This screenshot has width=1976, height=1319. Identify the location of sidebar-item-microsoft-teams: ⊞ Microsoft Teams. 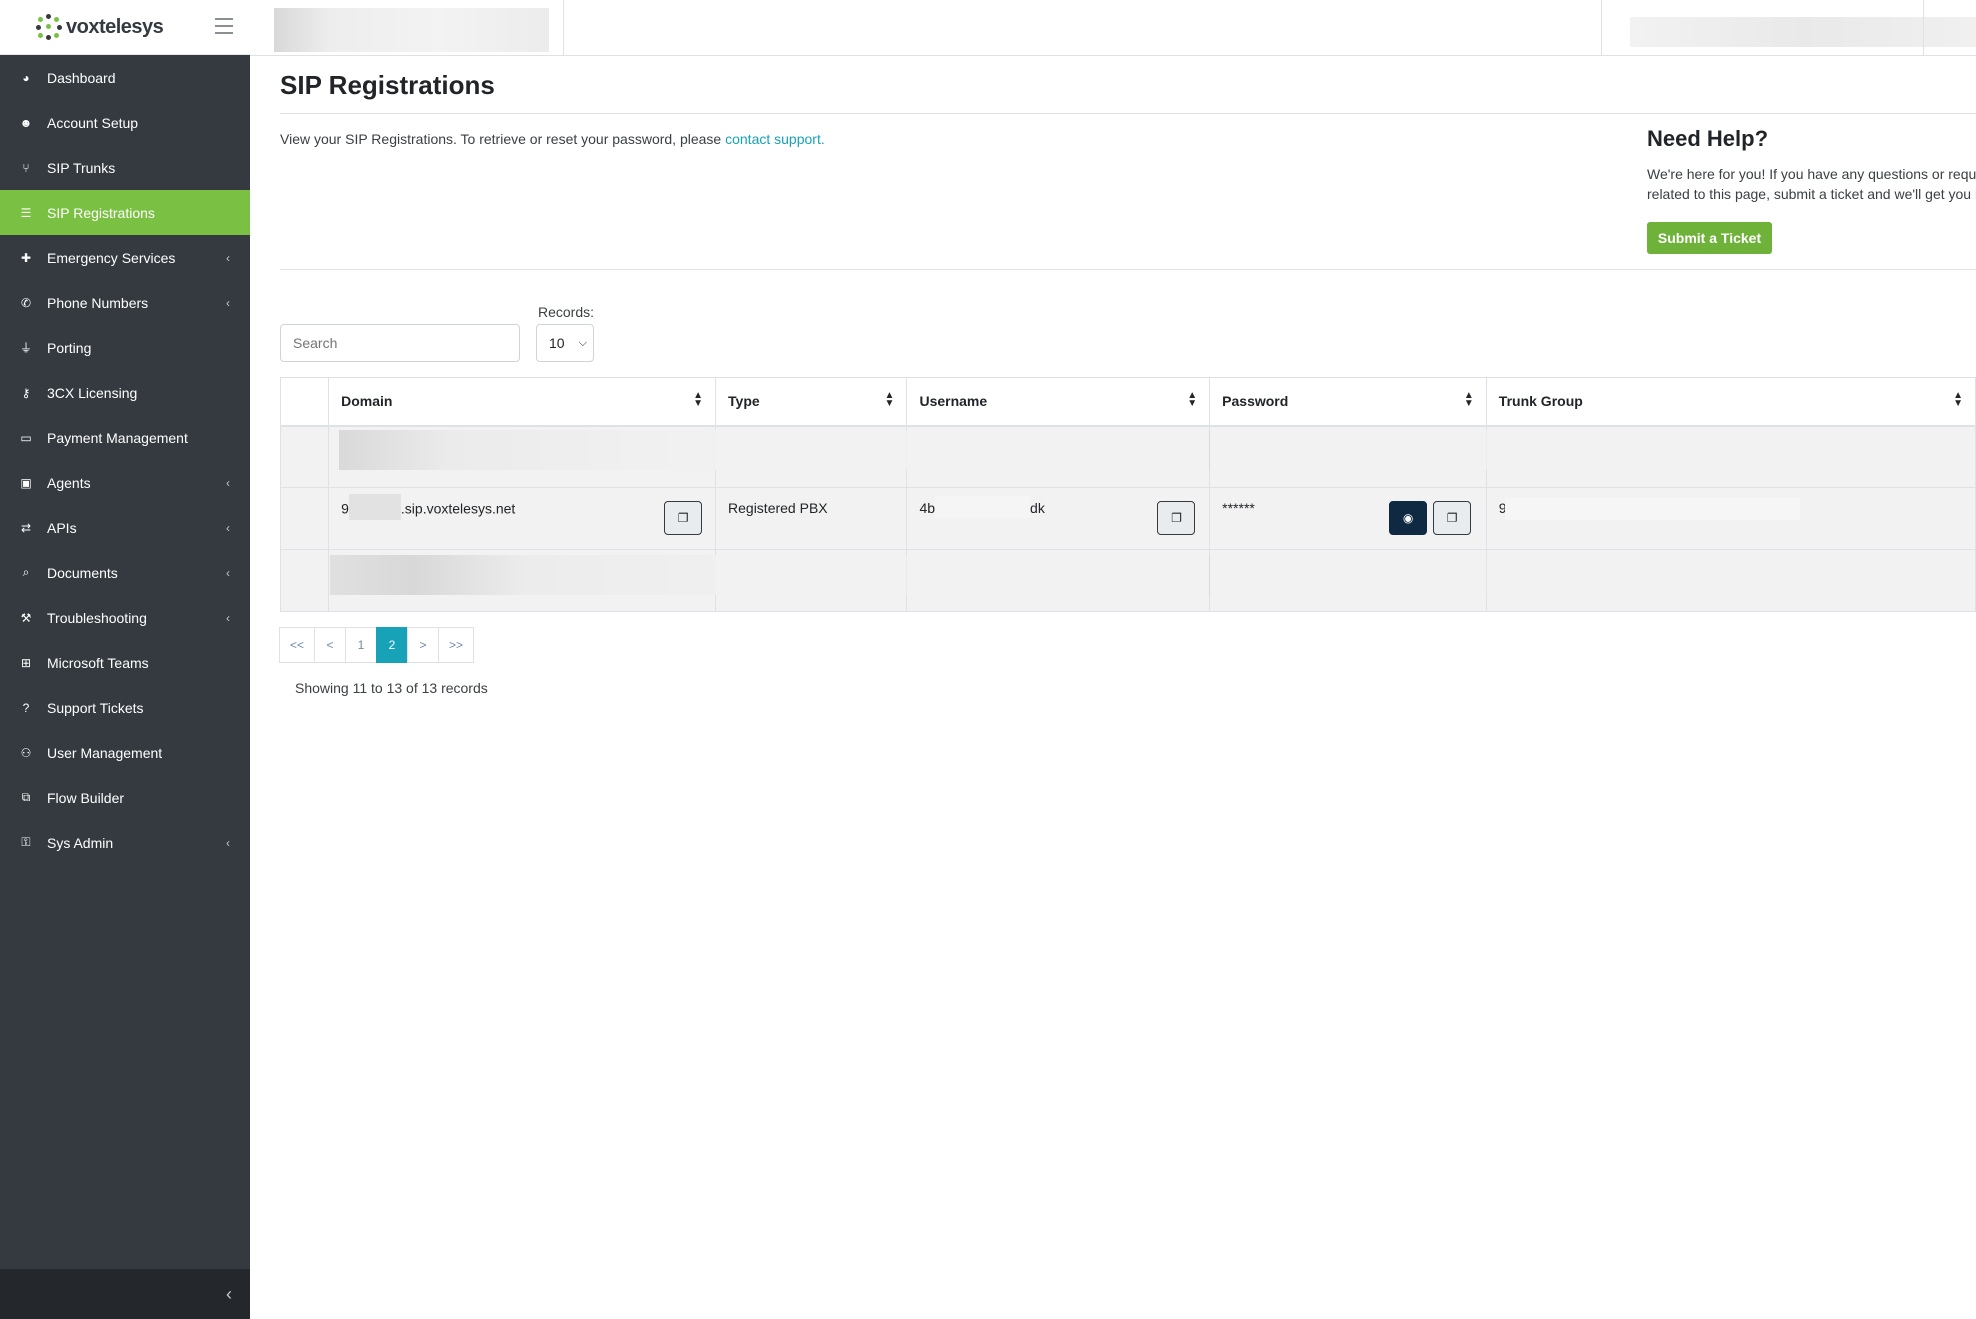
(125, 662).